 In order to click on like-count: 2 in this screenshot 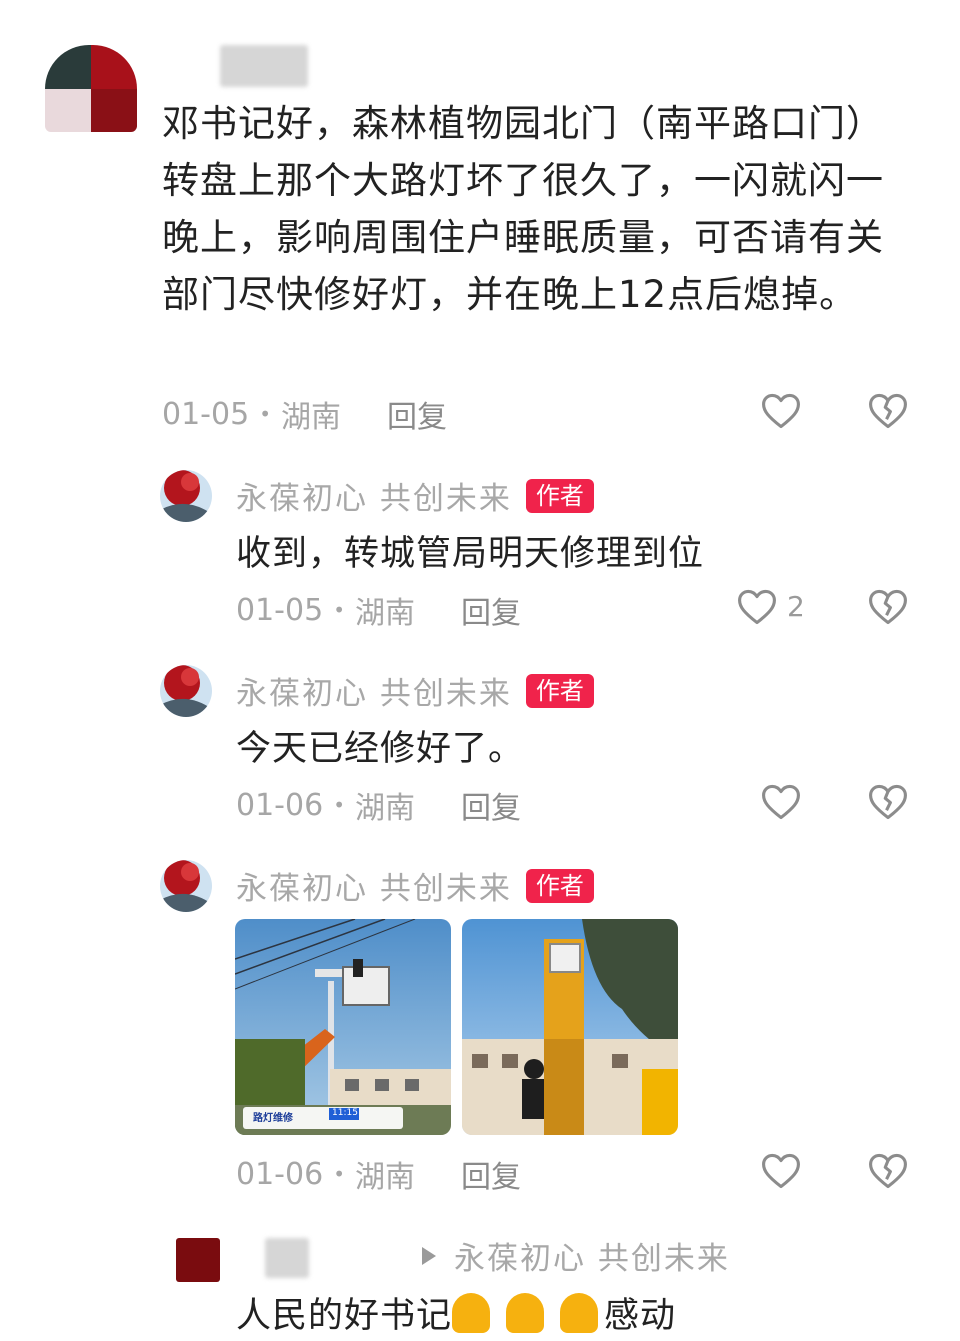, I will do `click(796, 606)`.